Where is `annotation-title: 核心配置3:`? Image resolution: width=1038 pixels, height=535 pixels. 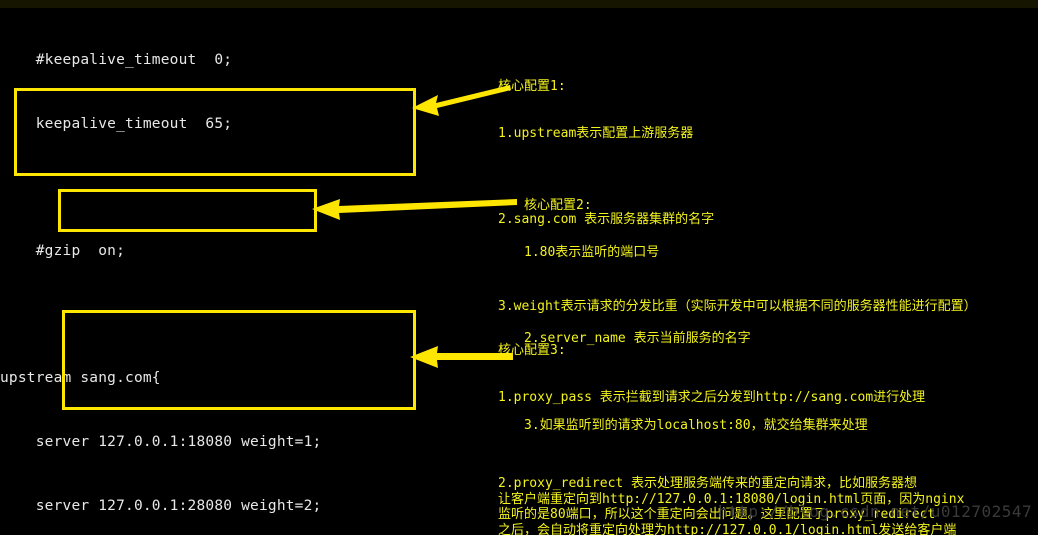
annotation-title: 核心配置3: is located at coordinates (532, 350).